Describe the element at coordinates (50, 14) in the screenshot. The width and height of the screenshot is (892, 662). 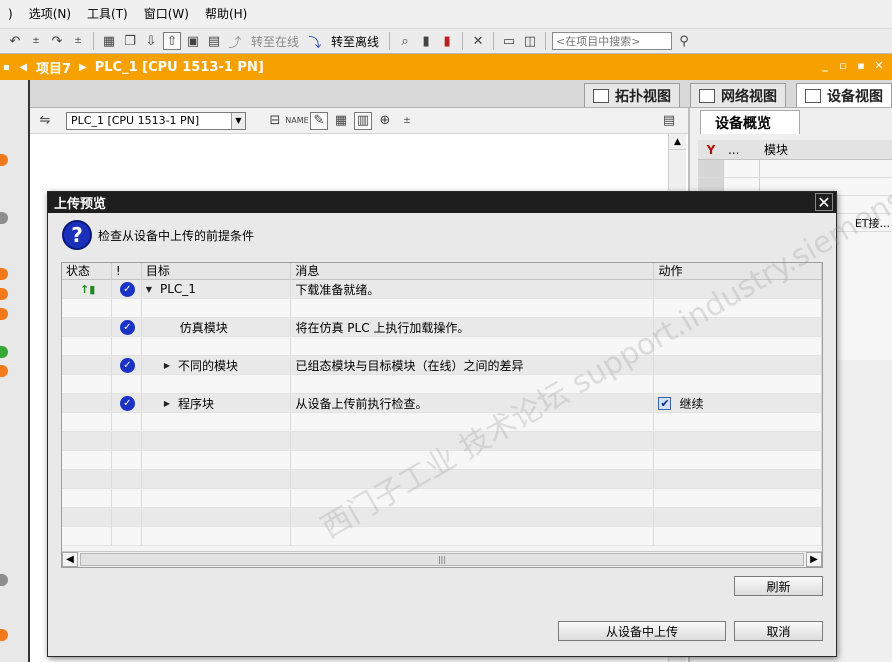
I see `menu-item-options: 选项(N)` at that location.